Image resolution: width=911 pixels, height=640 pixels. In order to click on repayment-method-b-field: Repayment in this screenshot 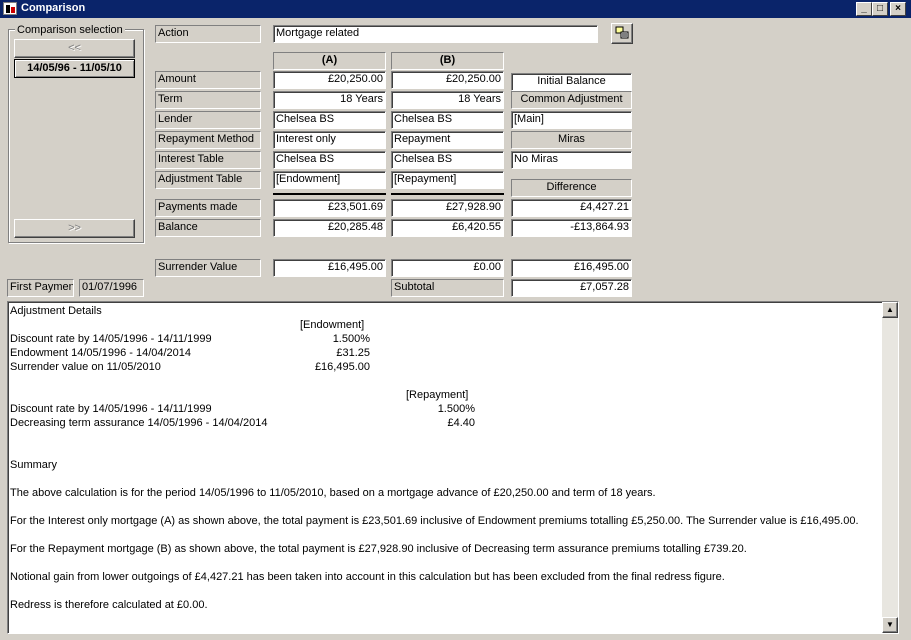, I will do `click(447, 140)`.